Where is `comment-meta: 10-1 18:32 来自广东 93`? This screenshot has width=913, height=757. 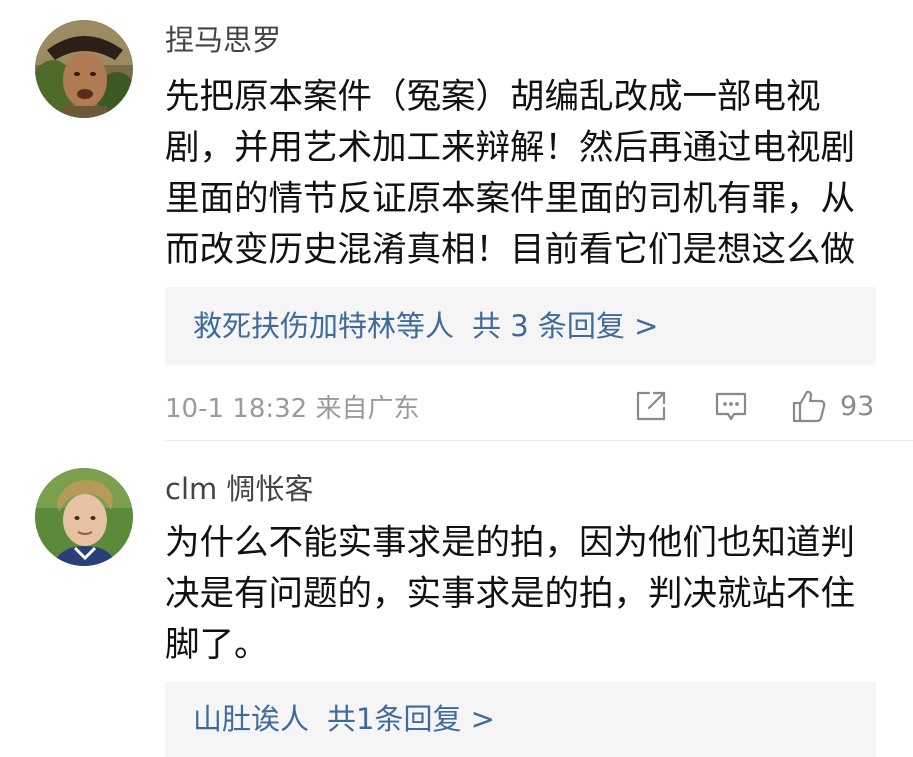 comment-meta: 10-1 18:32 来自广东 93 is located at coordinates (520, 406).